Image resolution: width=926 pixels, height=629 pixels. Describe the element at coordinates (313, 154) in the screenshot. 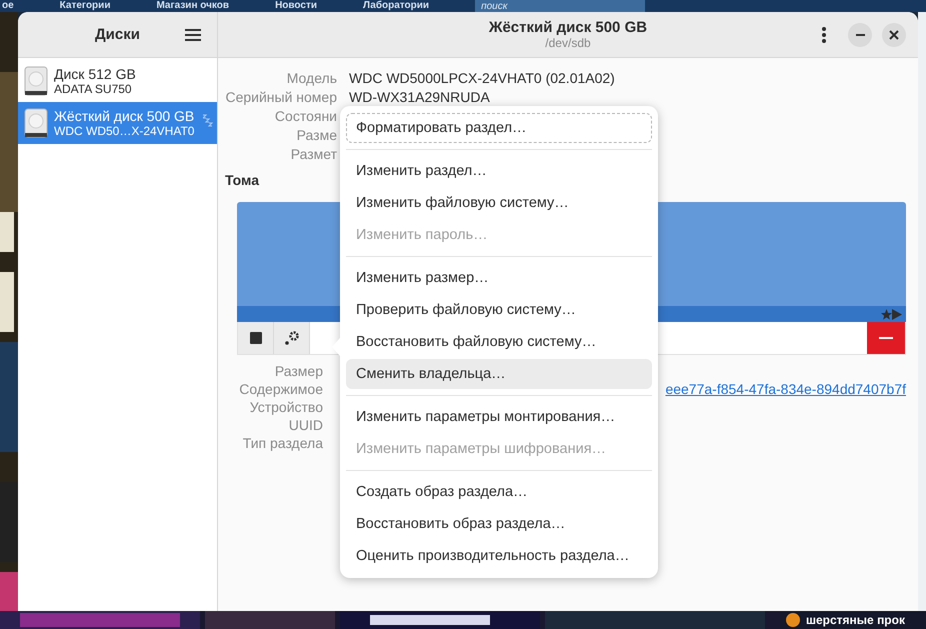

I see `info-label: Размет` at that location.